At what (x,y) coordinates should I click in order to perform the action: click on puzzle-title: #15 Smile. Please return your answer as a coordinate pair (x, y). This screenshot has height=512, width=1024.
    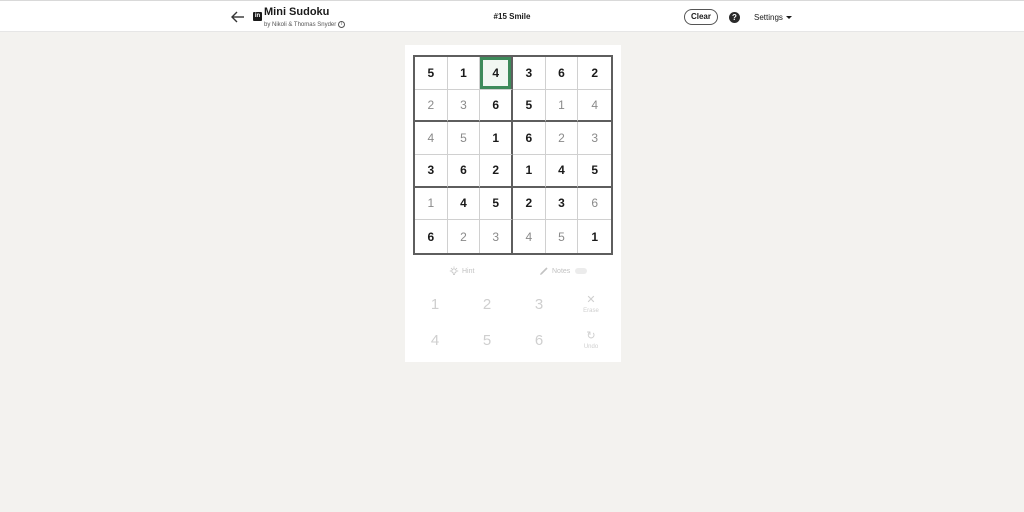
    Looking at the image, I should click on (512, 16).